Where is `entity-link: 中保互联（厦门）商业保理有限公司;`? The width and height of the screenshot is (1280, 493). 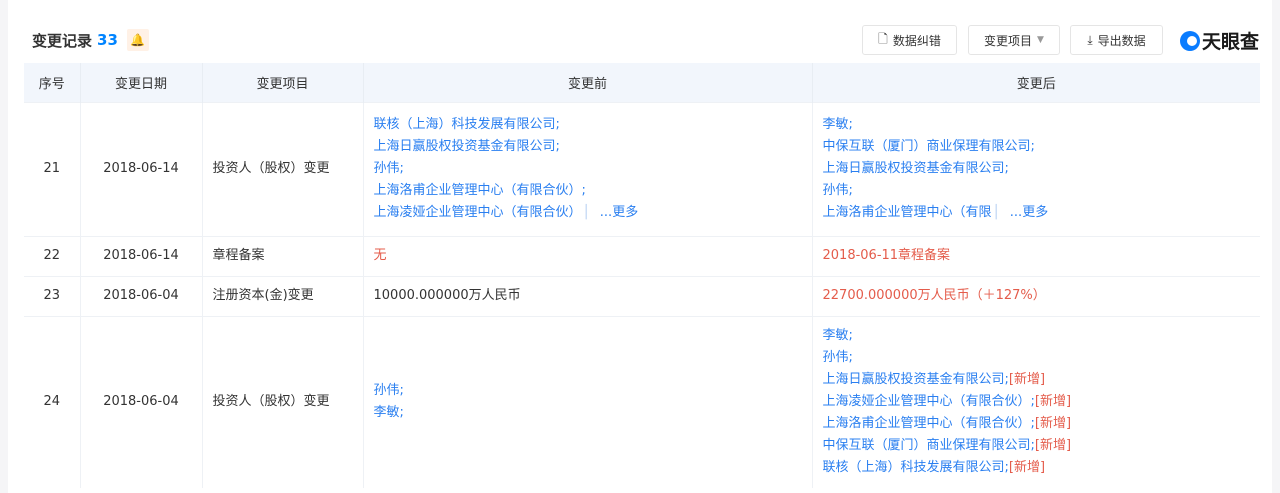
entity-link: 中保互联（厦门）商业保理有限公司; is located at coordinates (1037, 147).